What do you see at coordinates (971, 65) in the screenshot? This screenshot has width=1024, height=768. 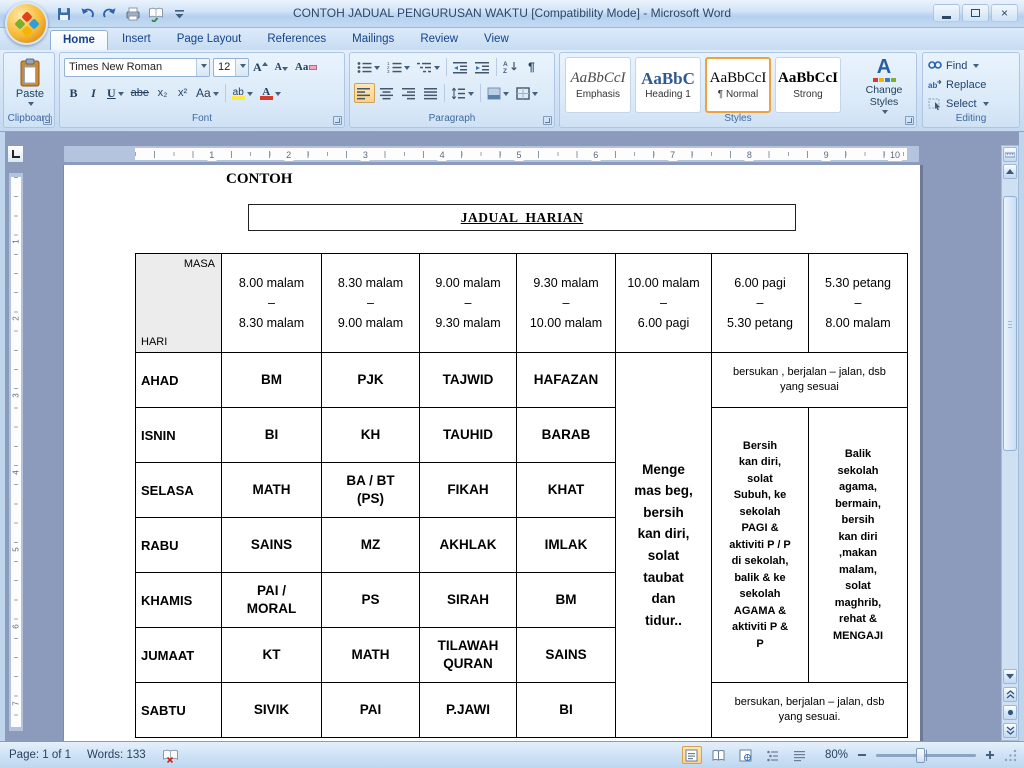 I see `find-button: Find` at bounding box center [971, 65].